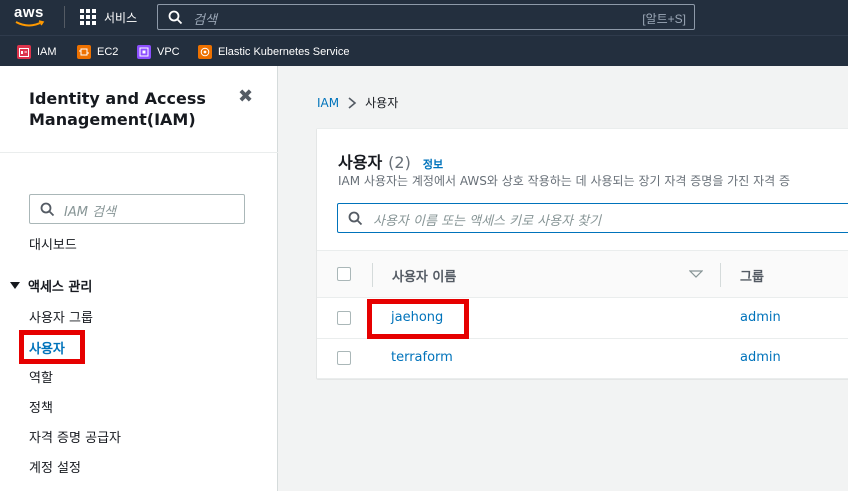  What do you see at coordinates (328, 103) in the screenshot?
I see `breadcrumb-iam-link: IAM` at bounding box center [328, 103].